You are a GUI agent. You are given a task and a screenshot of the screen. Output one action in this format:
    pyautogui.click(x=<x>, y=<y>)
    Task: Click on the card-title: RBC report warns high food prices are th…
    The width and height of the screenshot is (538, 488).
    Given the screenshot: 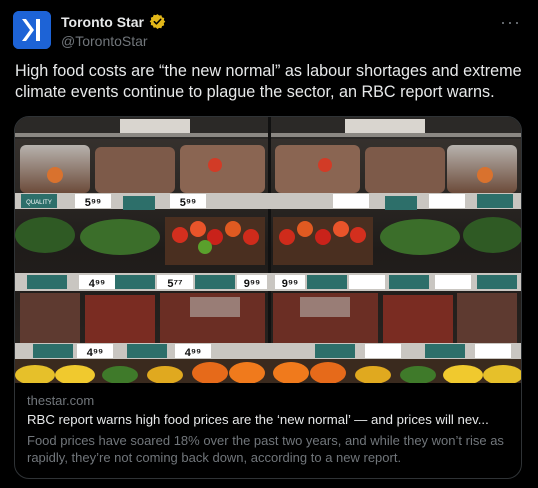 What is the action you would take?
    pyautogui.click(x=269, y=419)
    